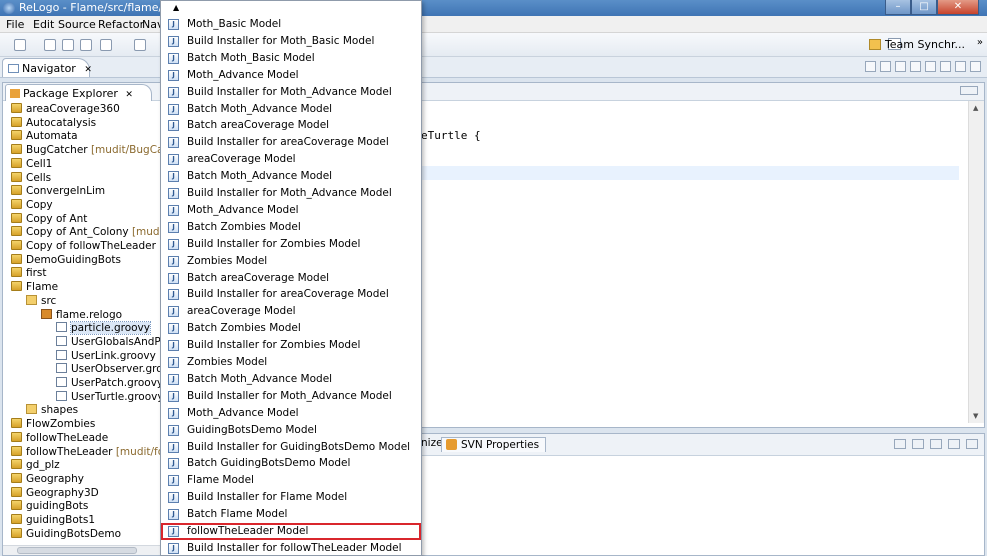 The image size is (987, 556). What do you see at coordinates (494, 444) in the screenshot?
I see `tab-svn-properties: SVN Properties` at bounding box center [494, 444].